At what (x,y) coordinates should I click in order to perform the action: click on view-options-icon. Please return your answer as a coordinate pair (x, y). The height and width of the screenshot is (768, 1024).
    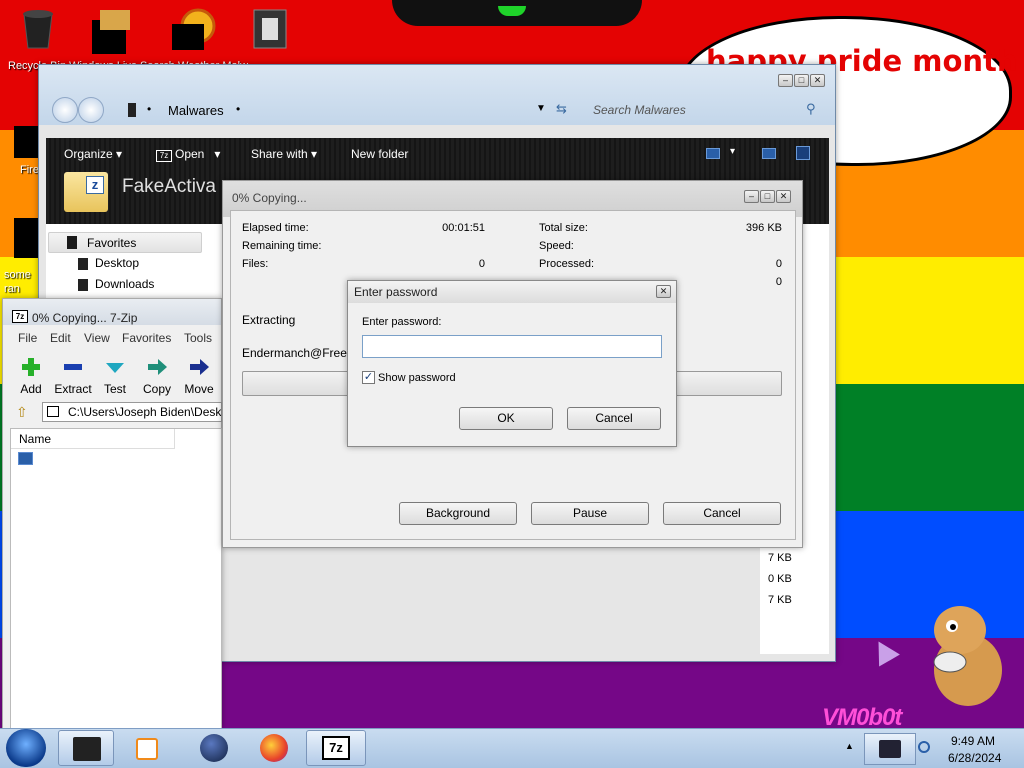
    Looking at the image, I should click on (713, 153).